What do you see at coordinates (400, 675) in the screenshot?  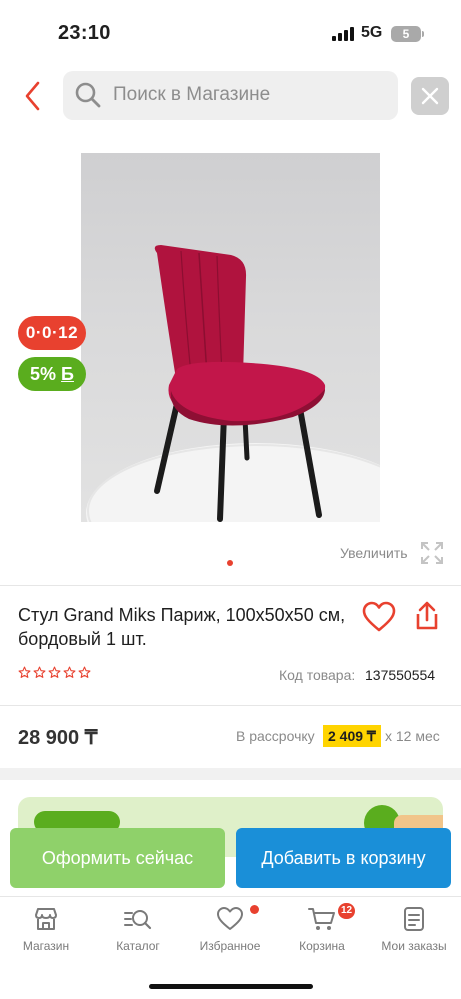 I see `product-code-value: 137550554` at bounding box center [400, 675].